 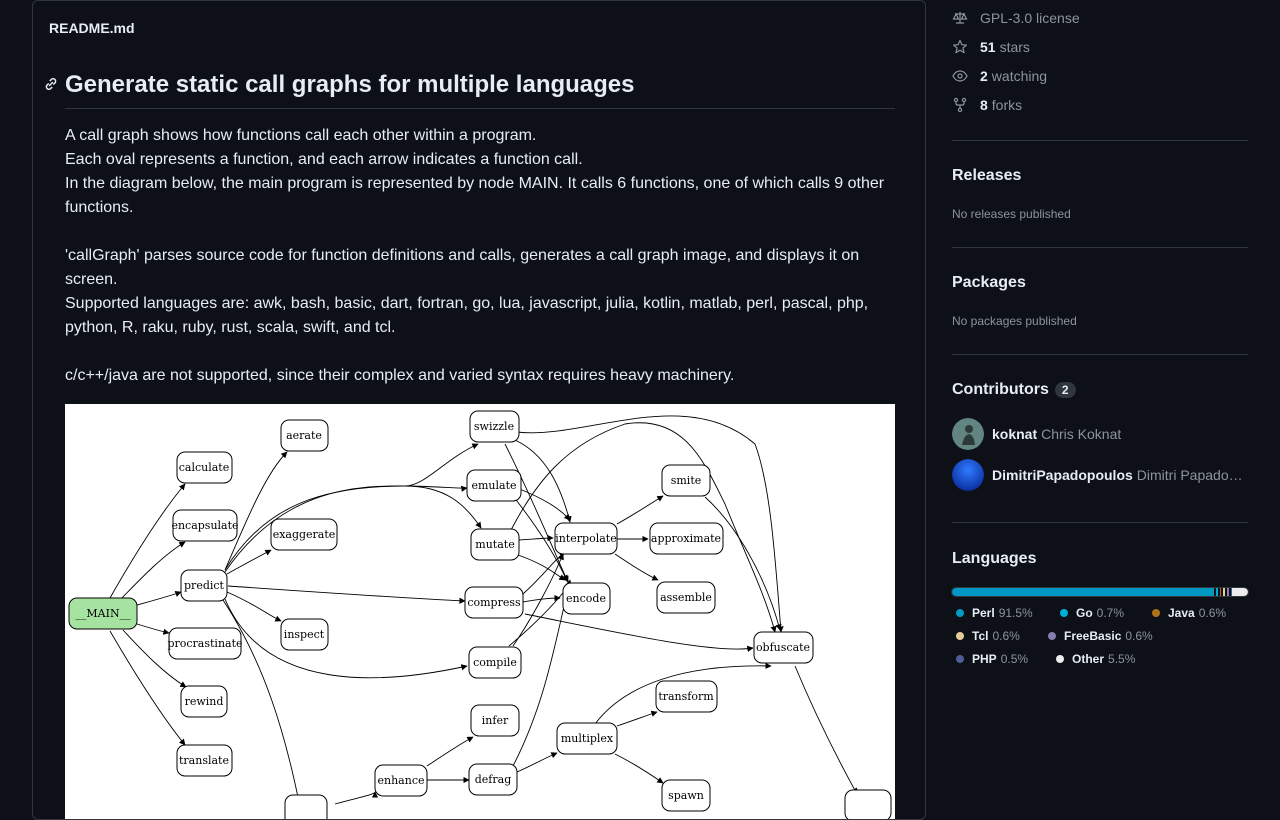 I want to click on graph-node-compile: compile, so click(x=495, y=662).